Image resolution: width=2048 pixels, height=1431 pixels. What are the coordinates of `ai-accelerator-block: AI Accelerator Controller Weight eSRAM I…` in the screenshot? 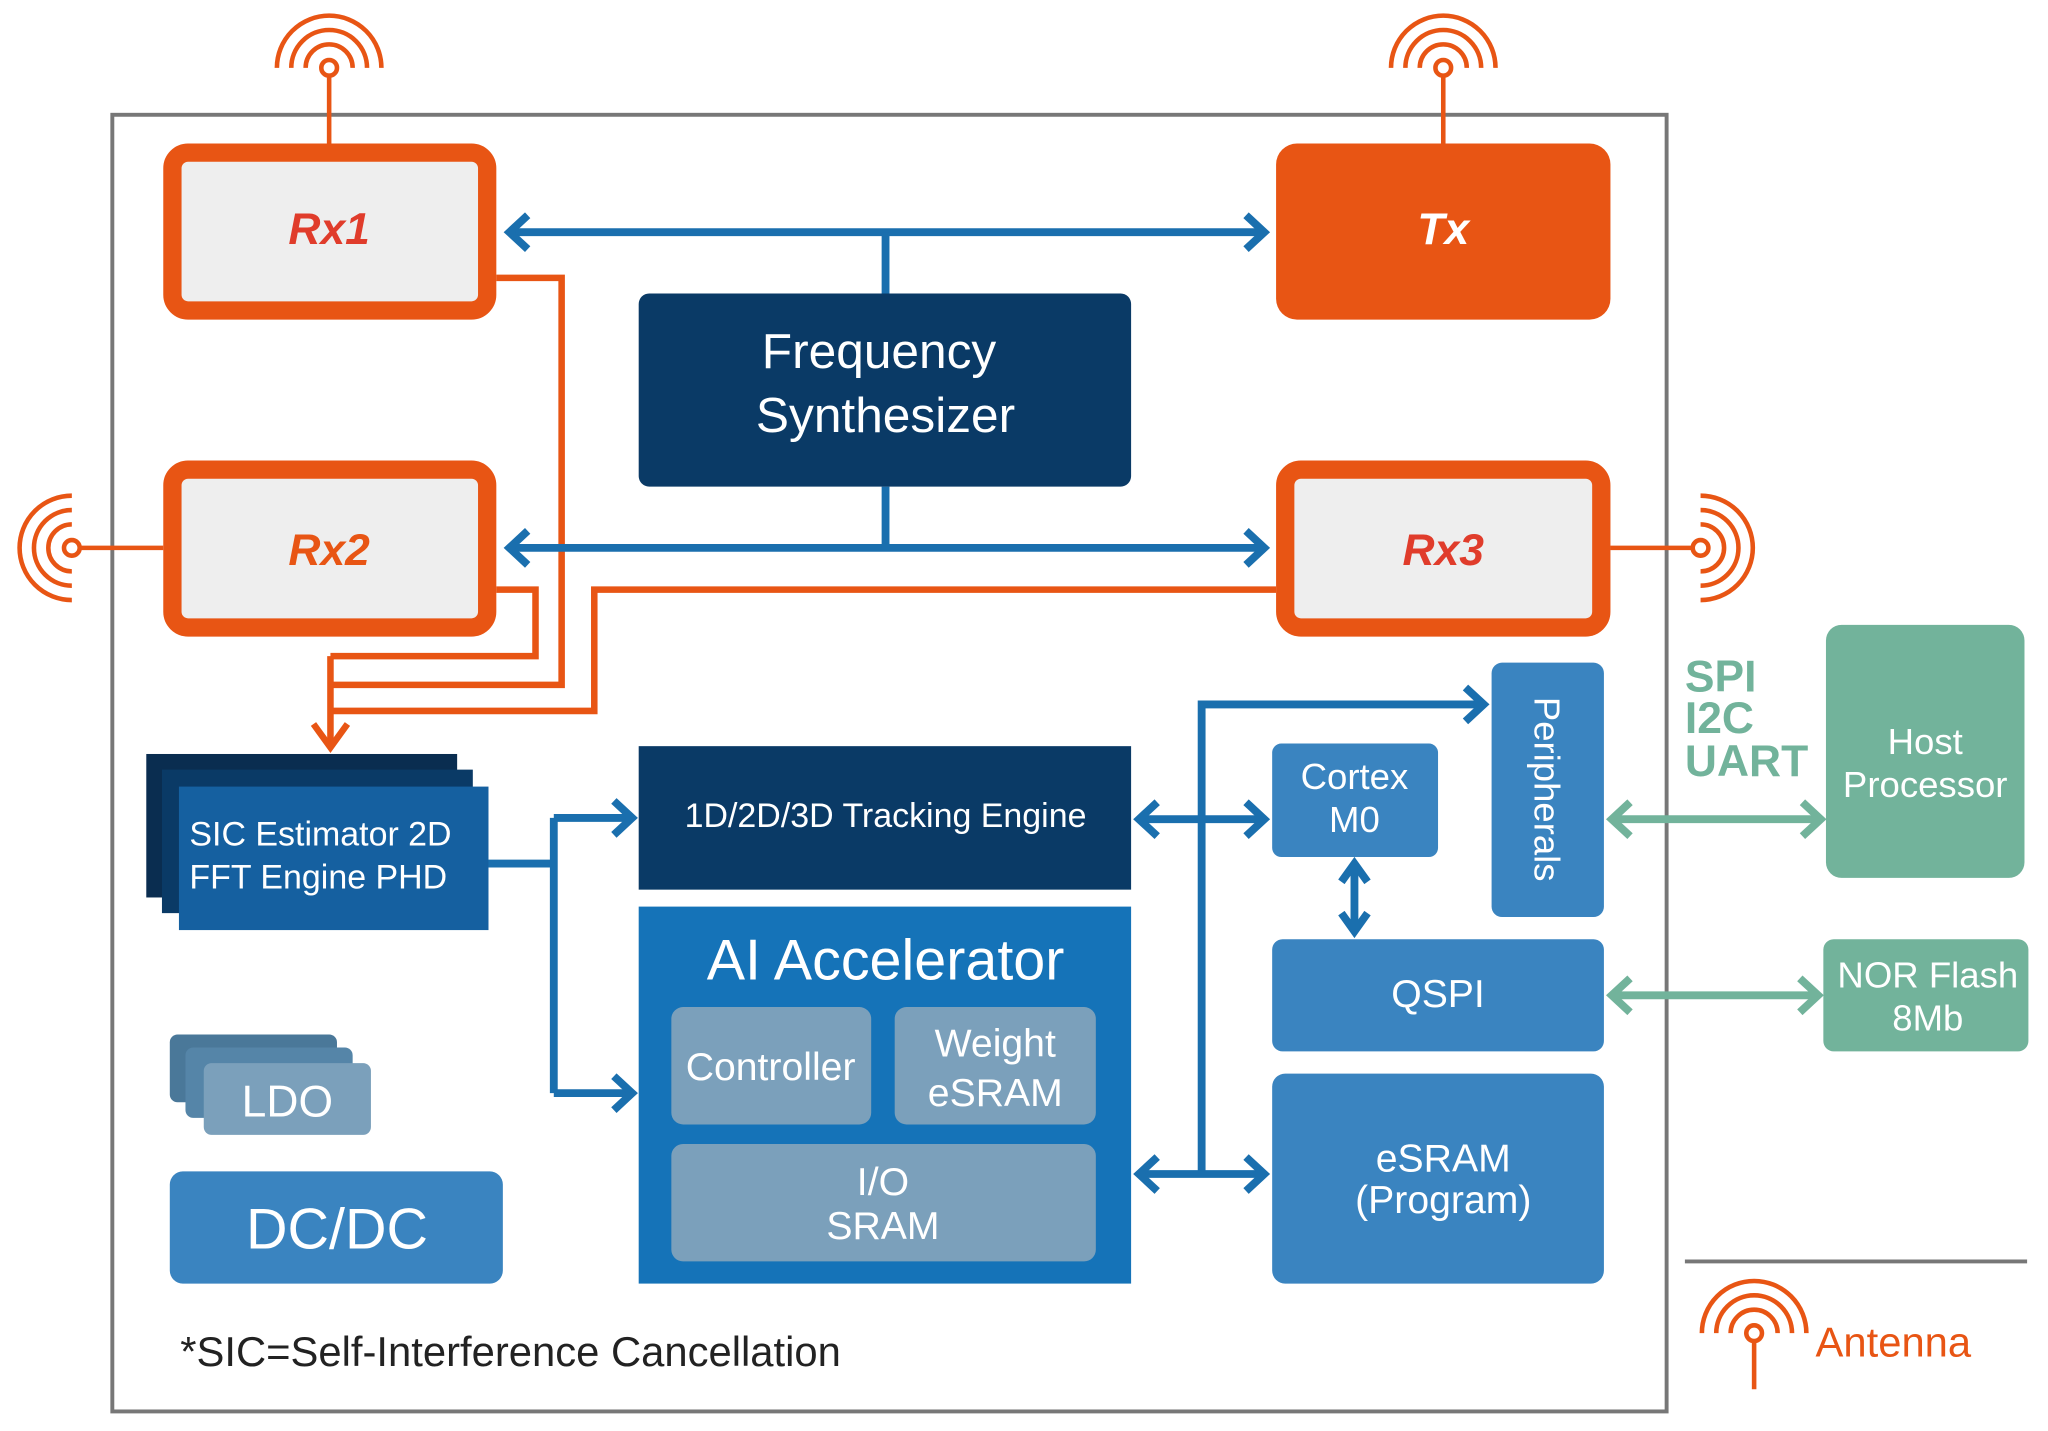 It's located at (885, 1095).